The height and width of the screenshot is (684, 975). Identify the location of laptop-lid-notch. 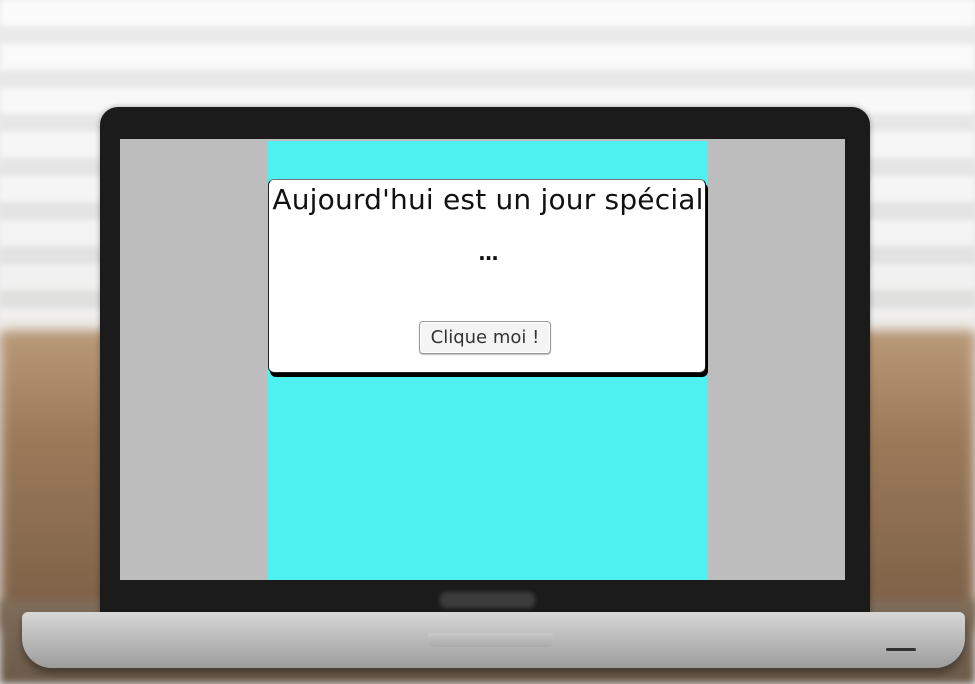
(490, 640).